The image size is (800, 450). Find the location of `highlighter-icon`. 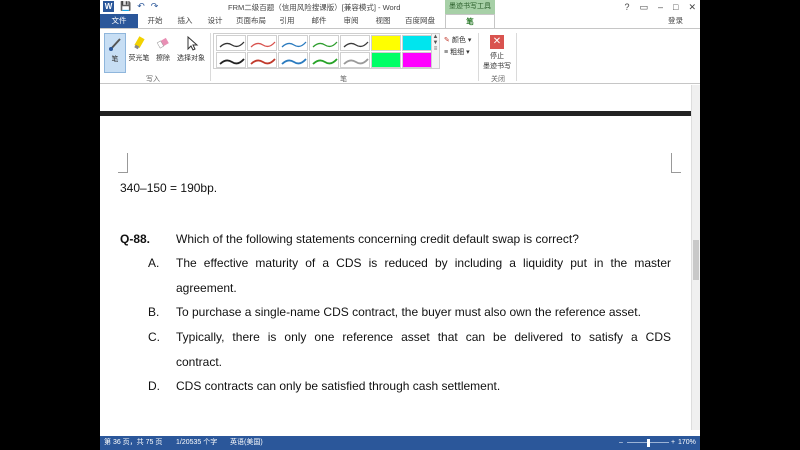

highlighter-icon is located at coordinates (139, 43).